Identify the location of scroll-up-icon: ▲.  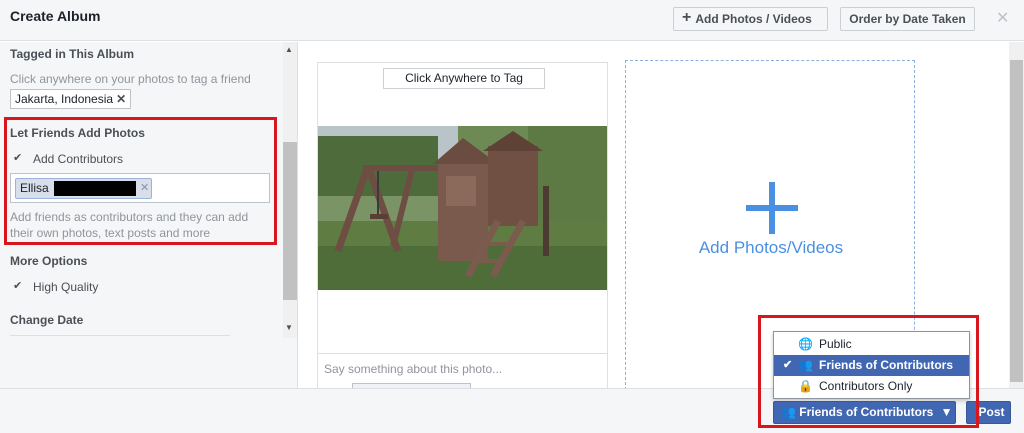
(289, 49).